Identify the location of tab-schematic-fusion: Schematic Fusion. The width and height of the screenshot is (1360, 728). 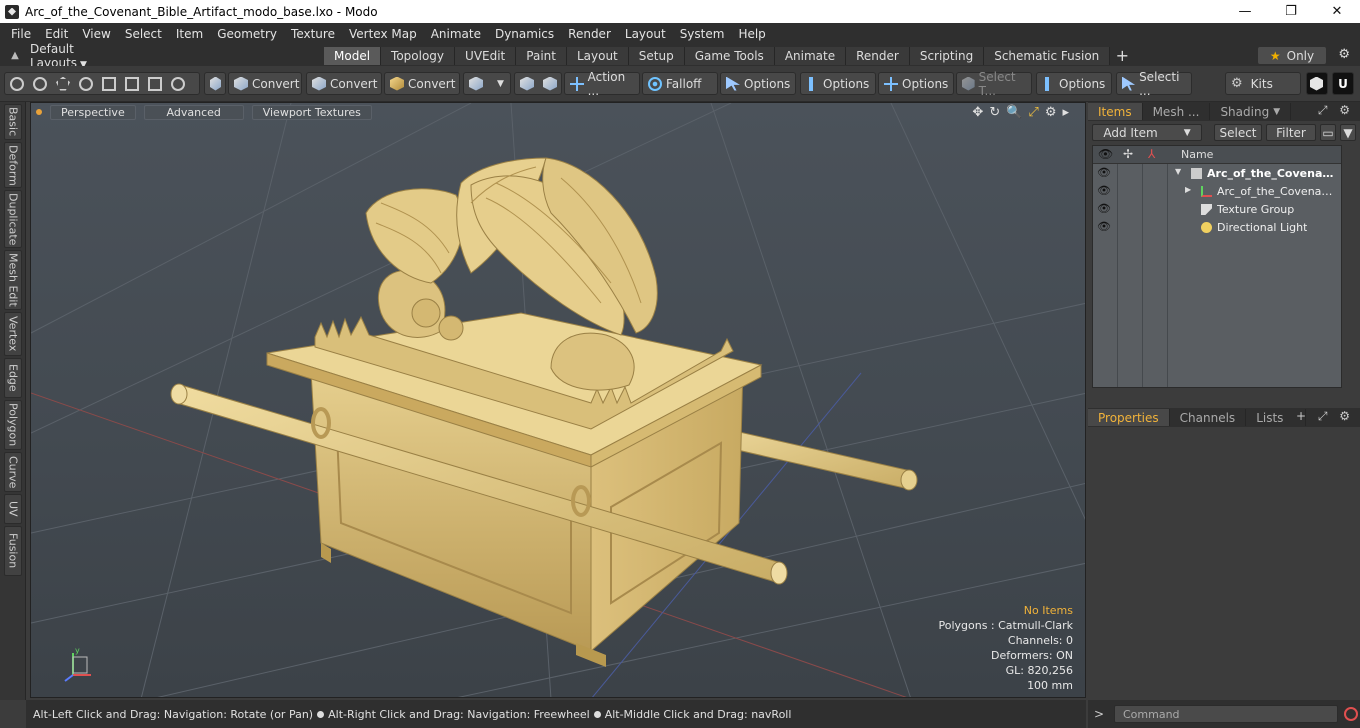
(1047, 55).